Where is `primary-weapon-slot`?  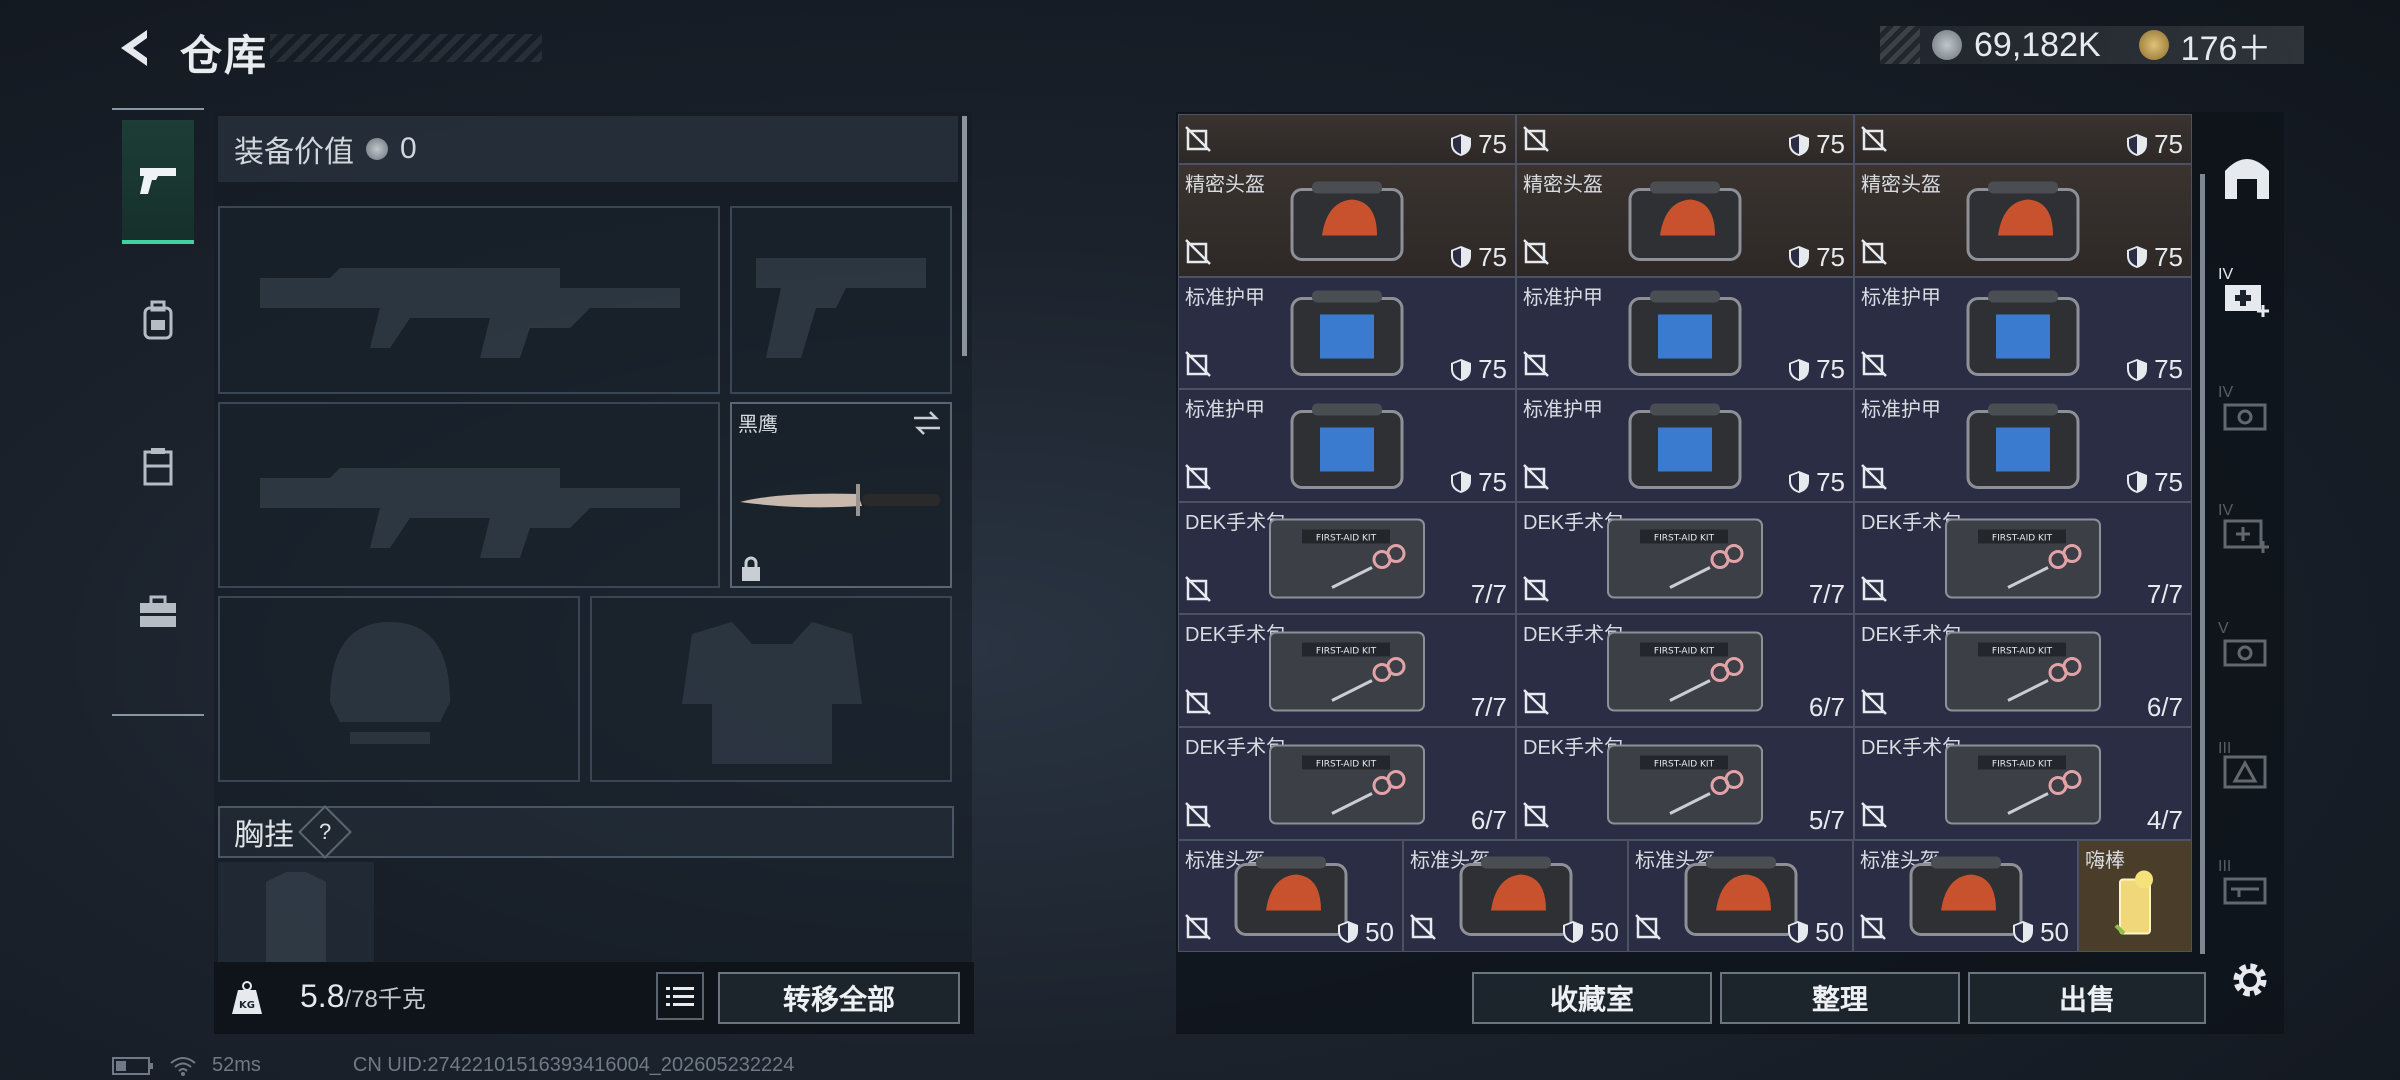
primary-weapon-slot is located at coordinates (469, 300).